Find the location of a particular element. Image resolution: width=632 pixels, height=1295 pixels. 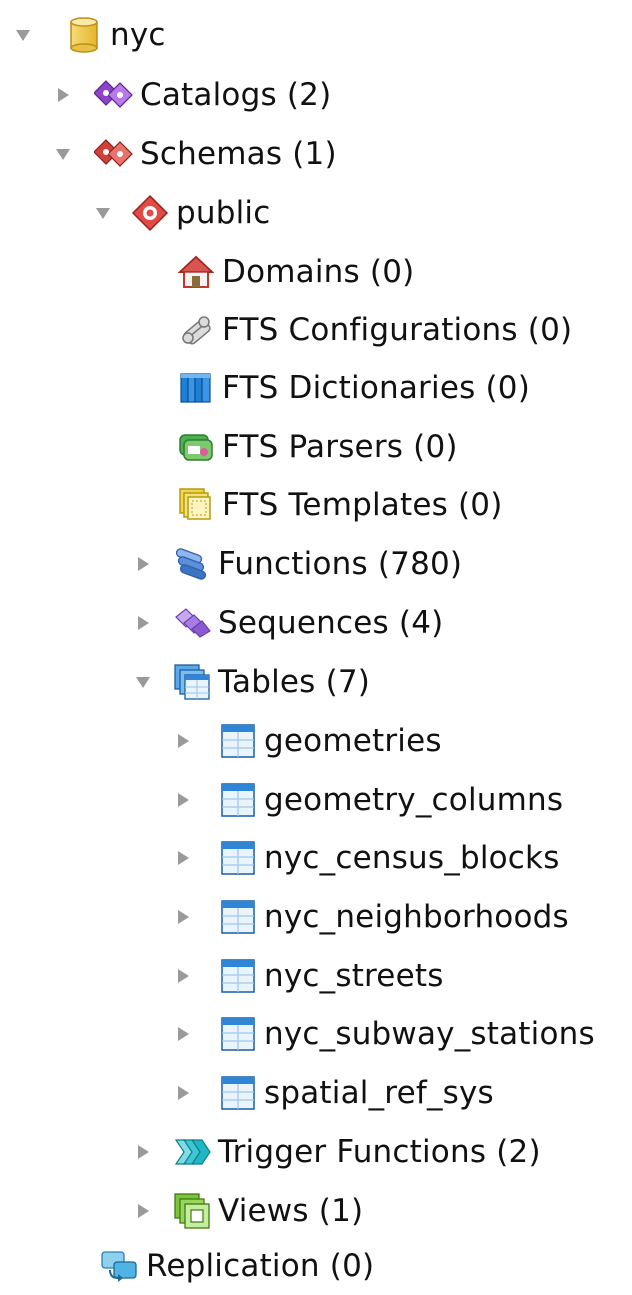

tree-node-nyc: nyc is located at coordinates (89, 35).